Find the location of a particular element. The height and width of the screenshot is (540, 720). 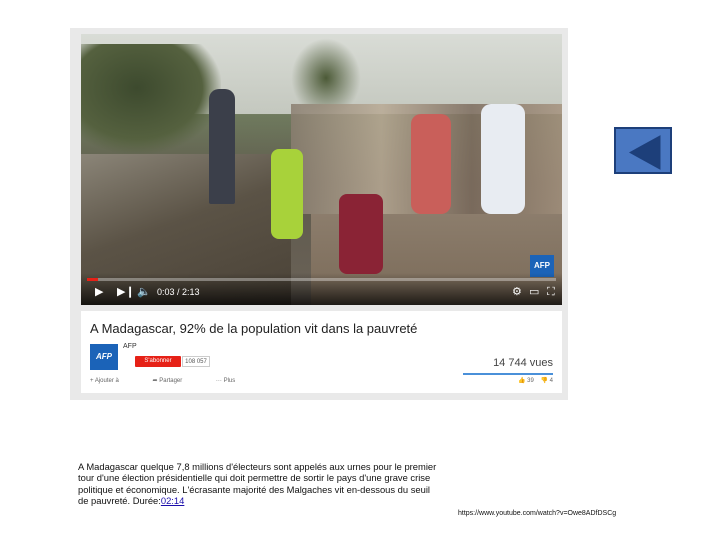

back-nav-button is located at coordinates (643, 150).